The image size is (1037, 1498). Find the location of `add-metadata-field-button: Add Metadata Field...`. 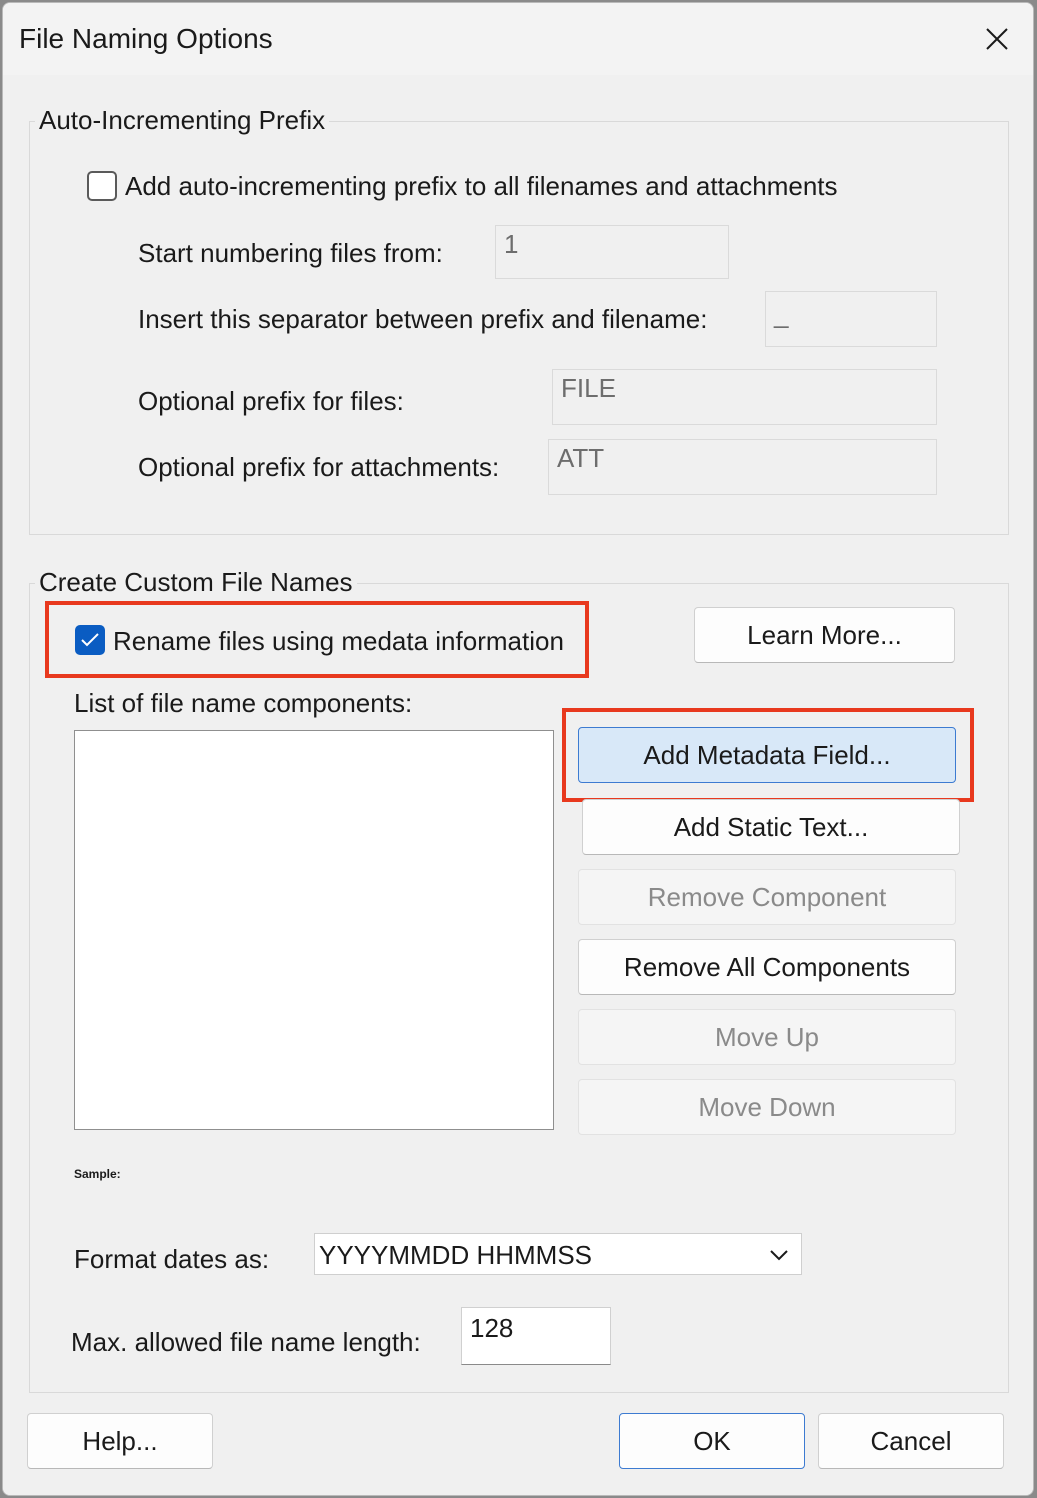

add-metadata-field-button: Add Metadata Field... is located at coordinates (767, 755).